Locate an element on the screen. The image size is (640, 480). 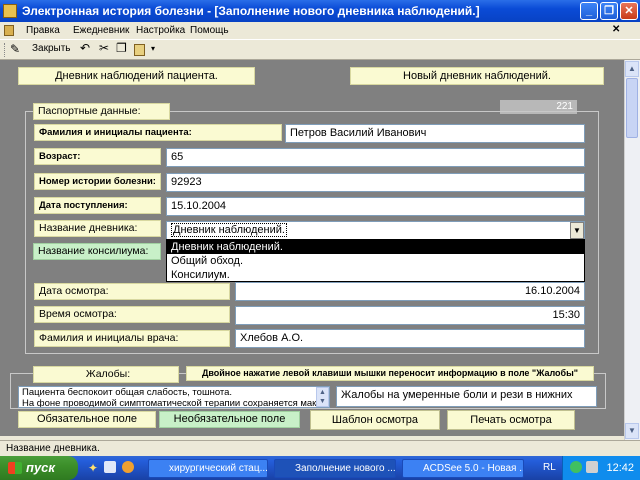
menu-item-edit: Правка is located at coordinates (43, 30).